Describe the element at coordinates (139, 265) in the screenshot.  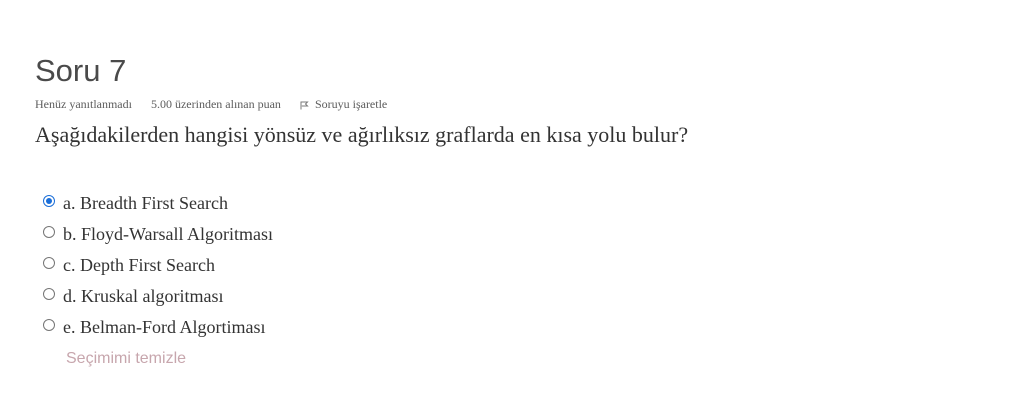
I see `answer-label-c: c. Depth First Search` at that location.